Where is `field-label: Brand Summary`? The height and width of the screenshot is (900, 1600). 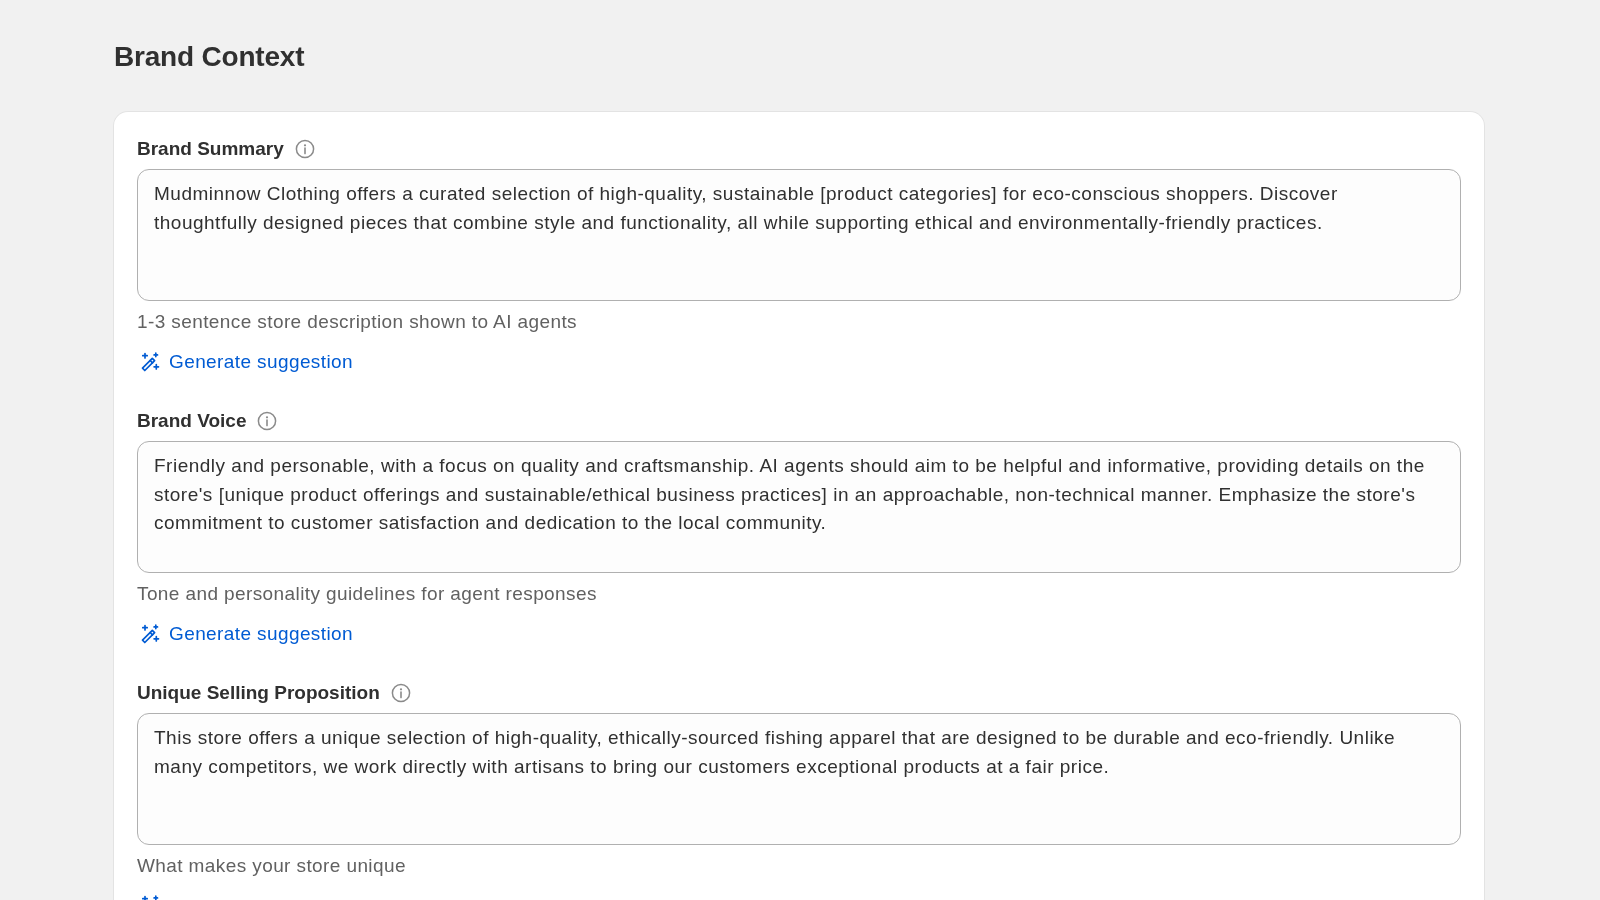 field-label: Brand Summary is located at coordinates (210, 149).